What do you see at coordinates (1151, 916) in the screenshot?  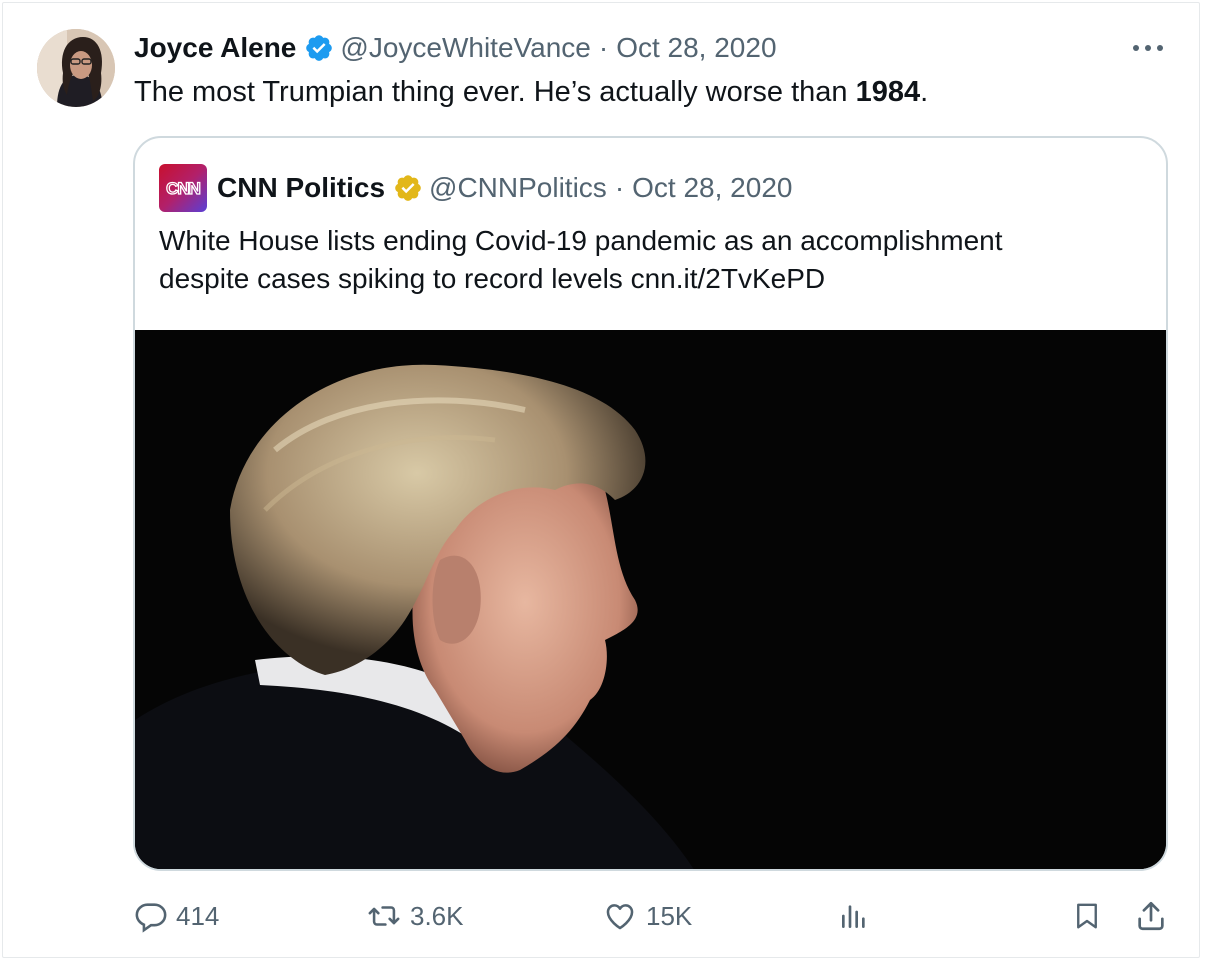 I see `share-icon` at bounding box center [1151, 916].